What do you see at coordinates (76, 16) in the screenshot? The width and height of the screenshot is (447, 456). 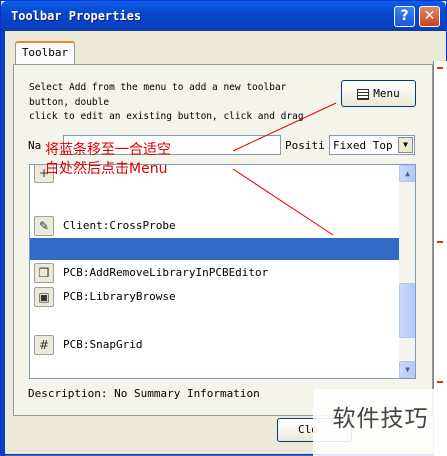 I see `window-title: Toolbar Properties` at bounding box center [76, 16].